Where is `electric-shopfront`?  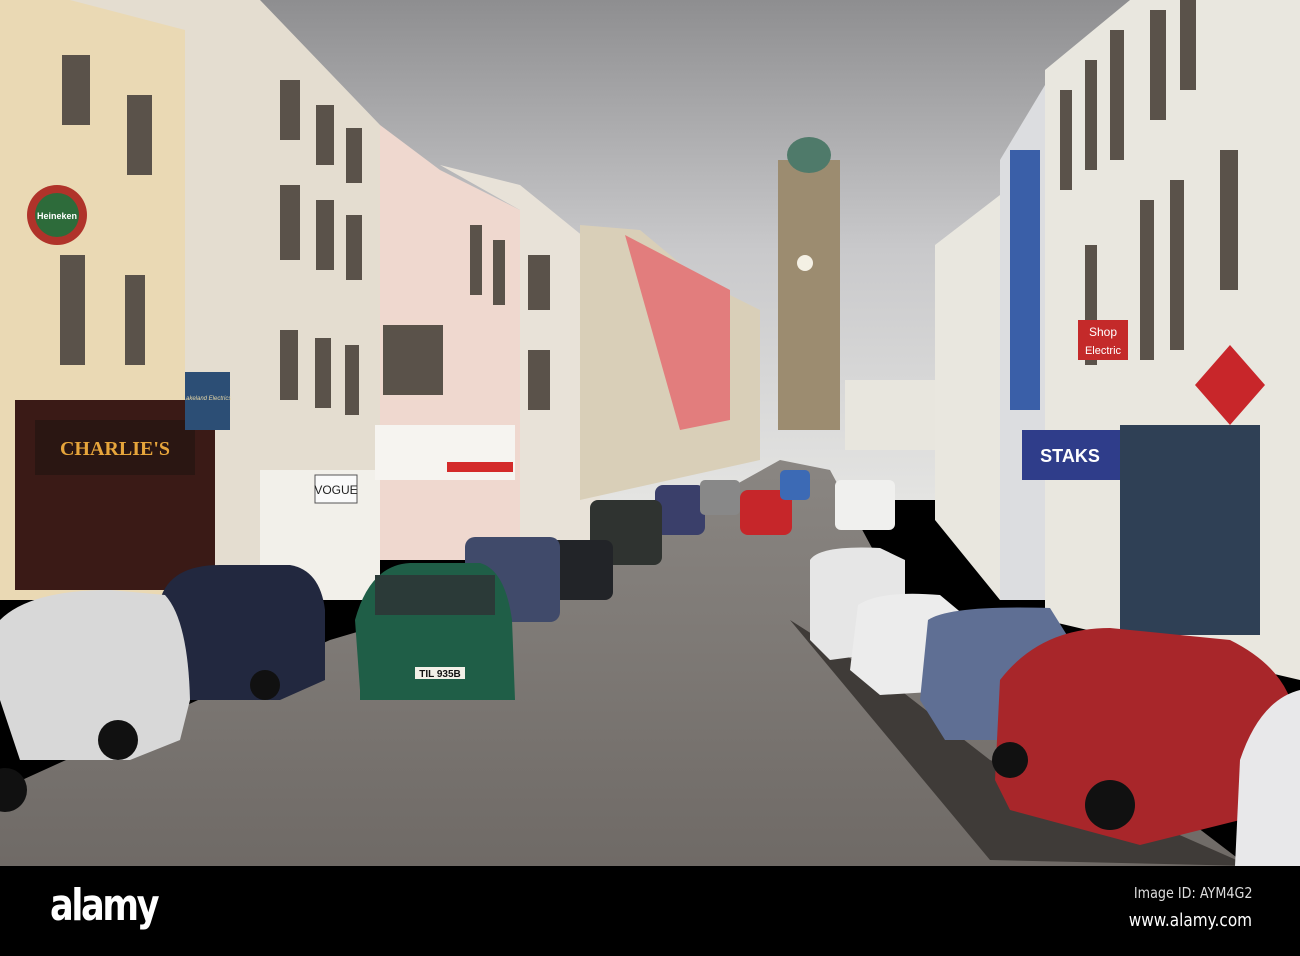 electric-shopfront is located at coordinates (1190, 530).